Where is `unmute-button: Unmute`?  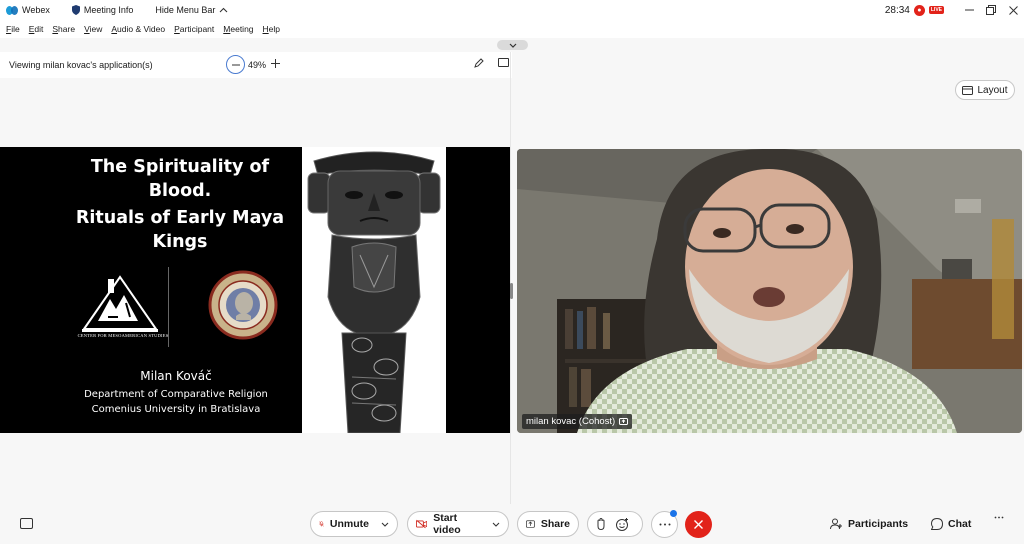 unmute-button: Unmute is located at coordinates (354, 524).